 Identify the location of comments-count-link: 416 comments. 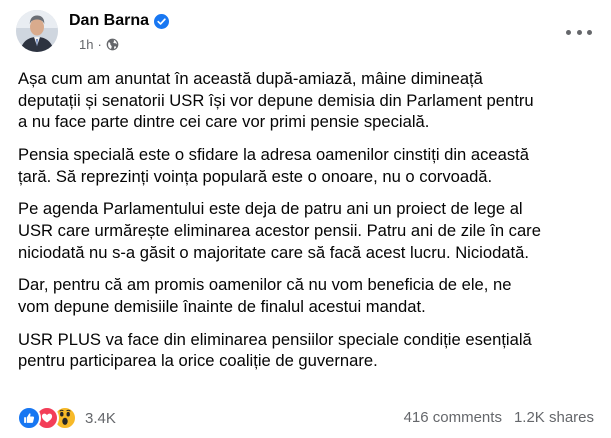
(453, 417).